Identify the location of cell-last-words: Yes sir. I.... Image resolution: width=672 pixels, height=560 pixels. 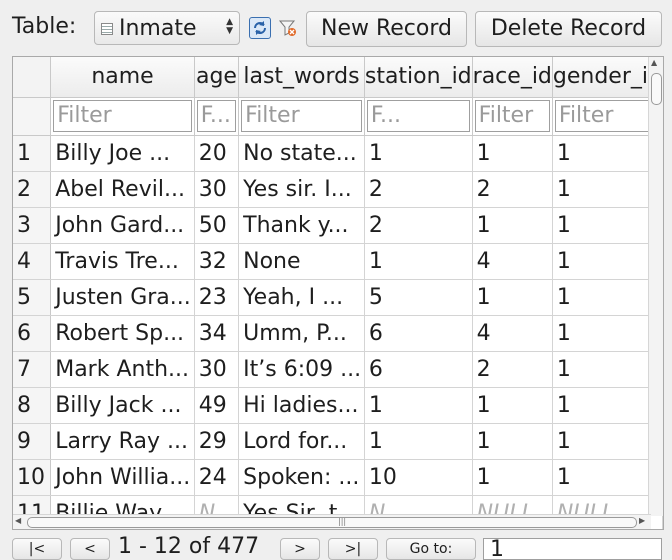
(301, 189).